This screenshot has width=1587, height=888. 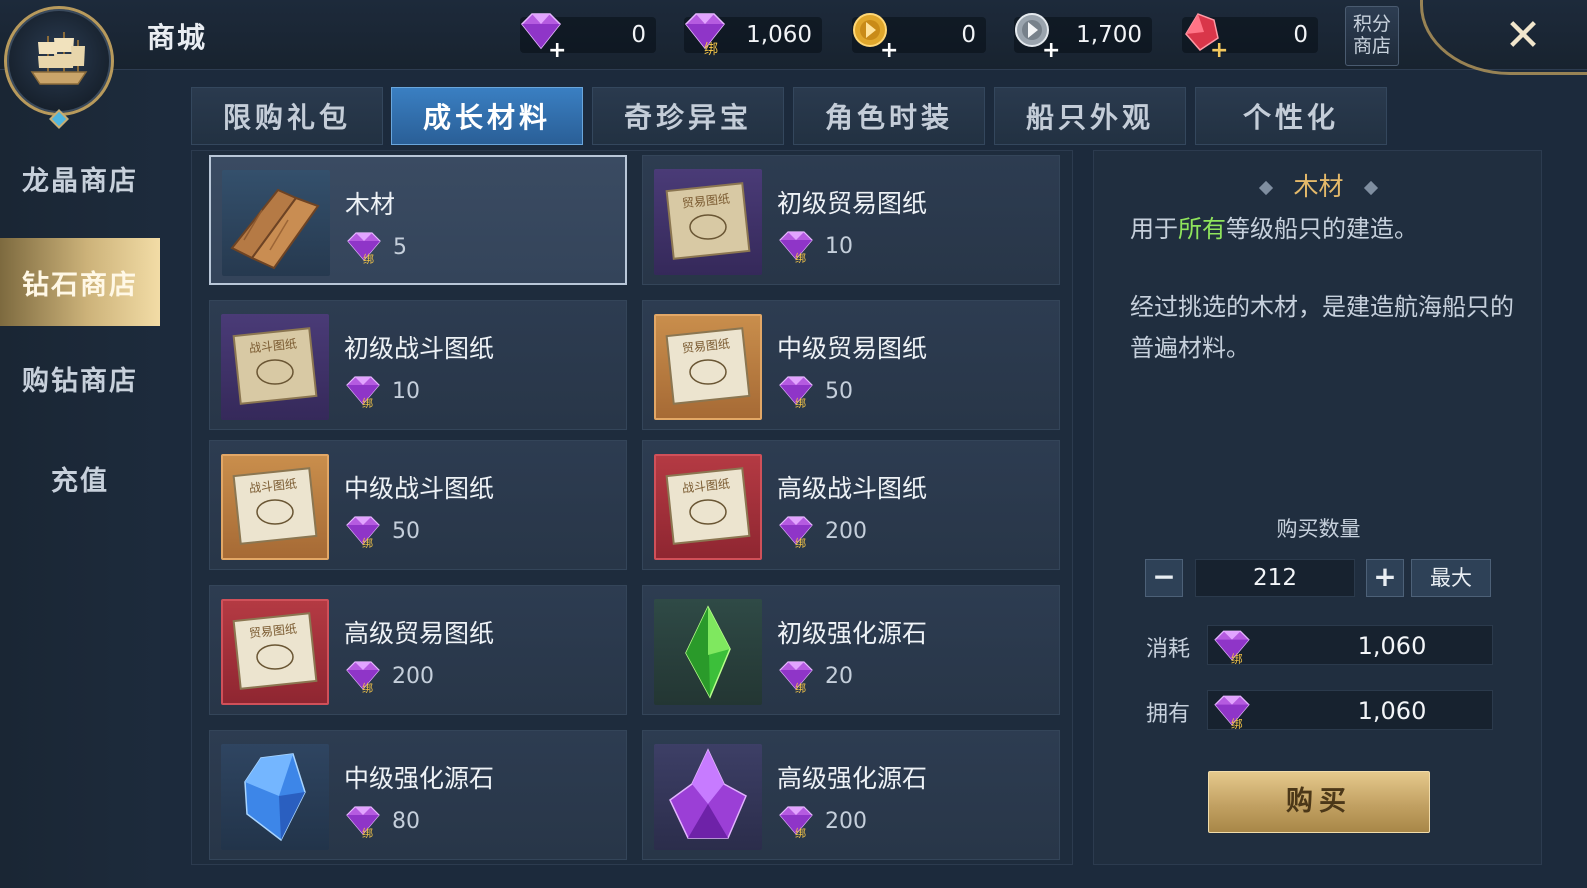 What do you see at coordinates (59, 61) in the screenshot?
I see `shop-logo` at bounding box center [59, 61].